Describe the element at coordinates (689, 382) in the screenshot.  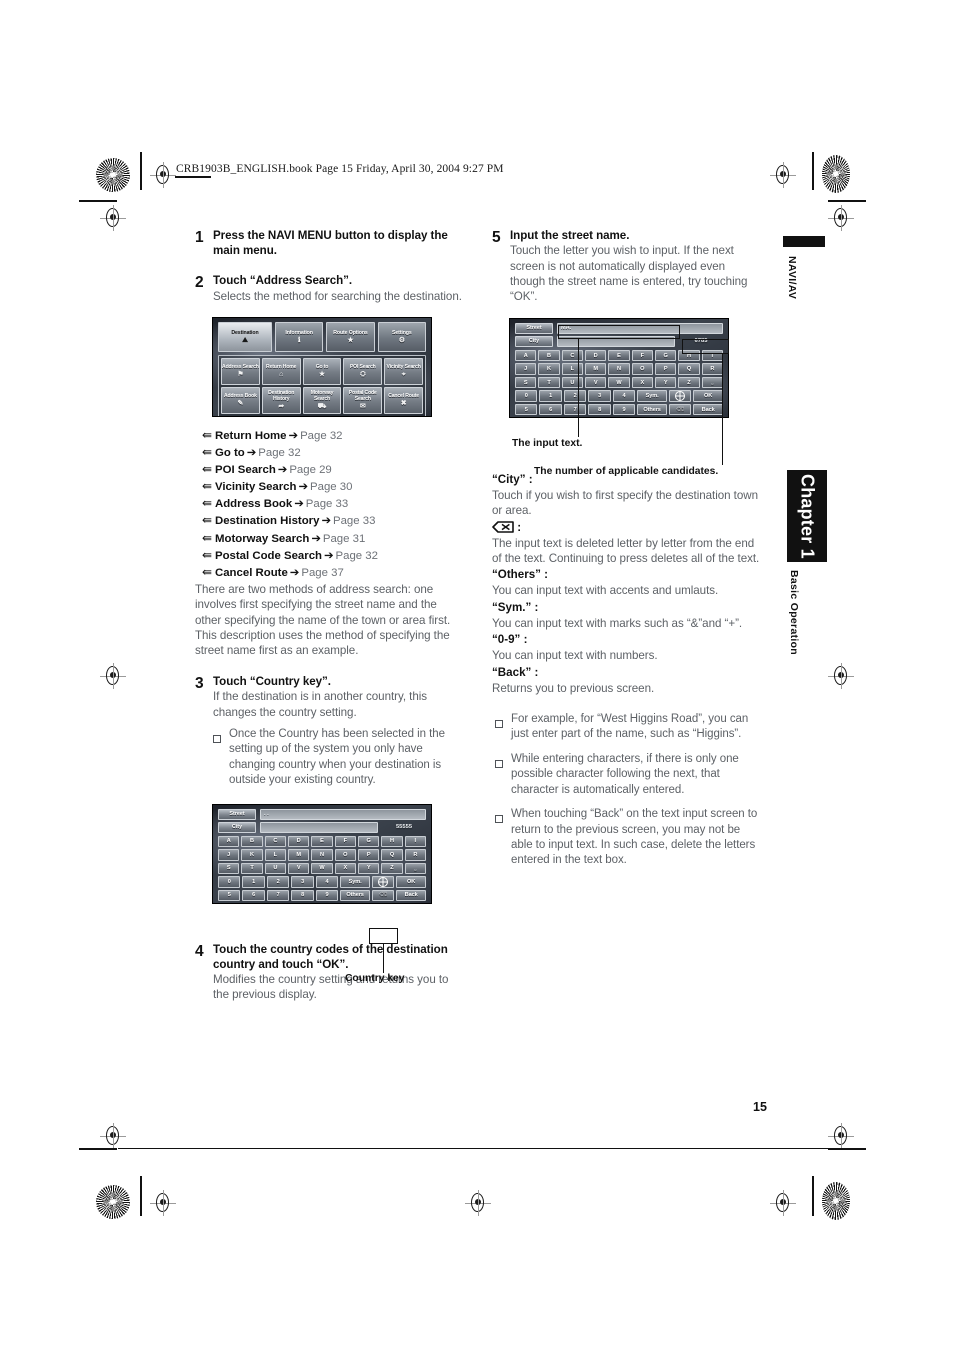
I see `key-z: Z` at that location.